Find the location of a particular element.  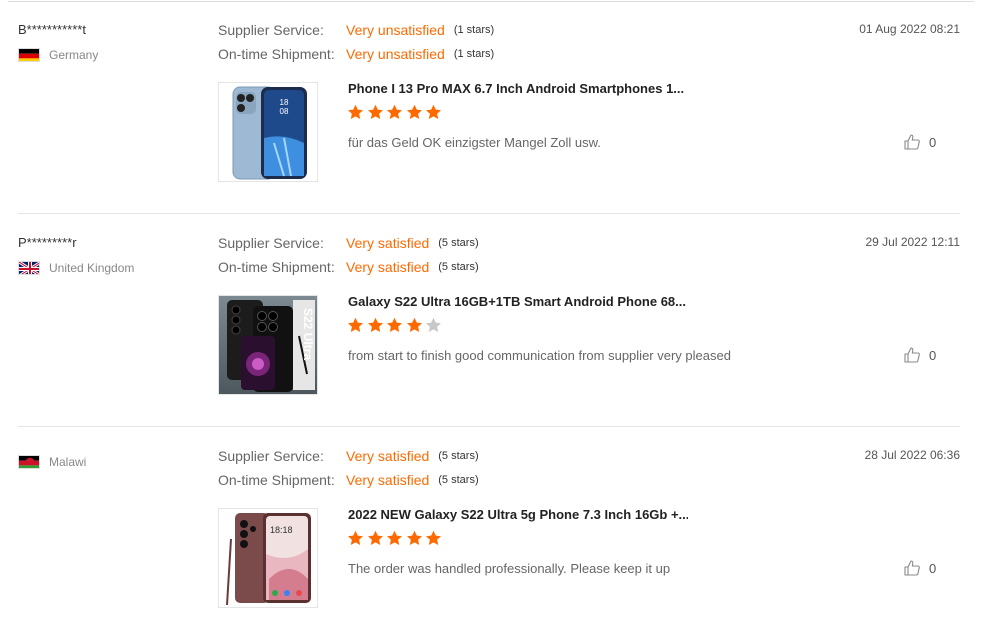

phone-burgundy-thumbnail-icon: 18:18 is located at coordinates (268, 558).